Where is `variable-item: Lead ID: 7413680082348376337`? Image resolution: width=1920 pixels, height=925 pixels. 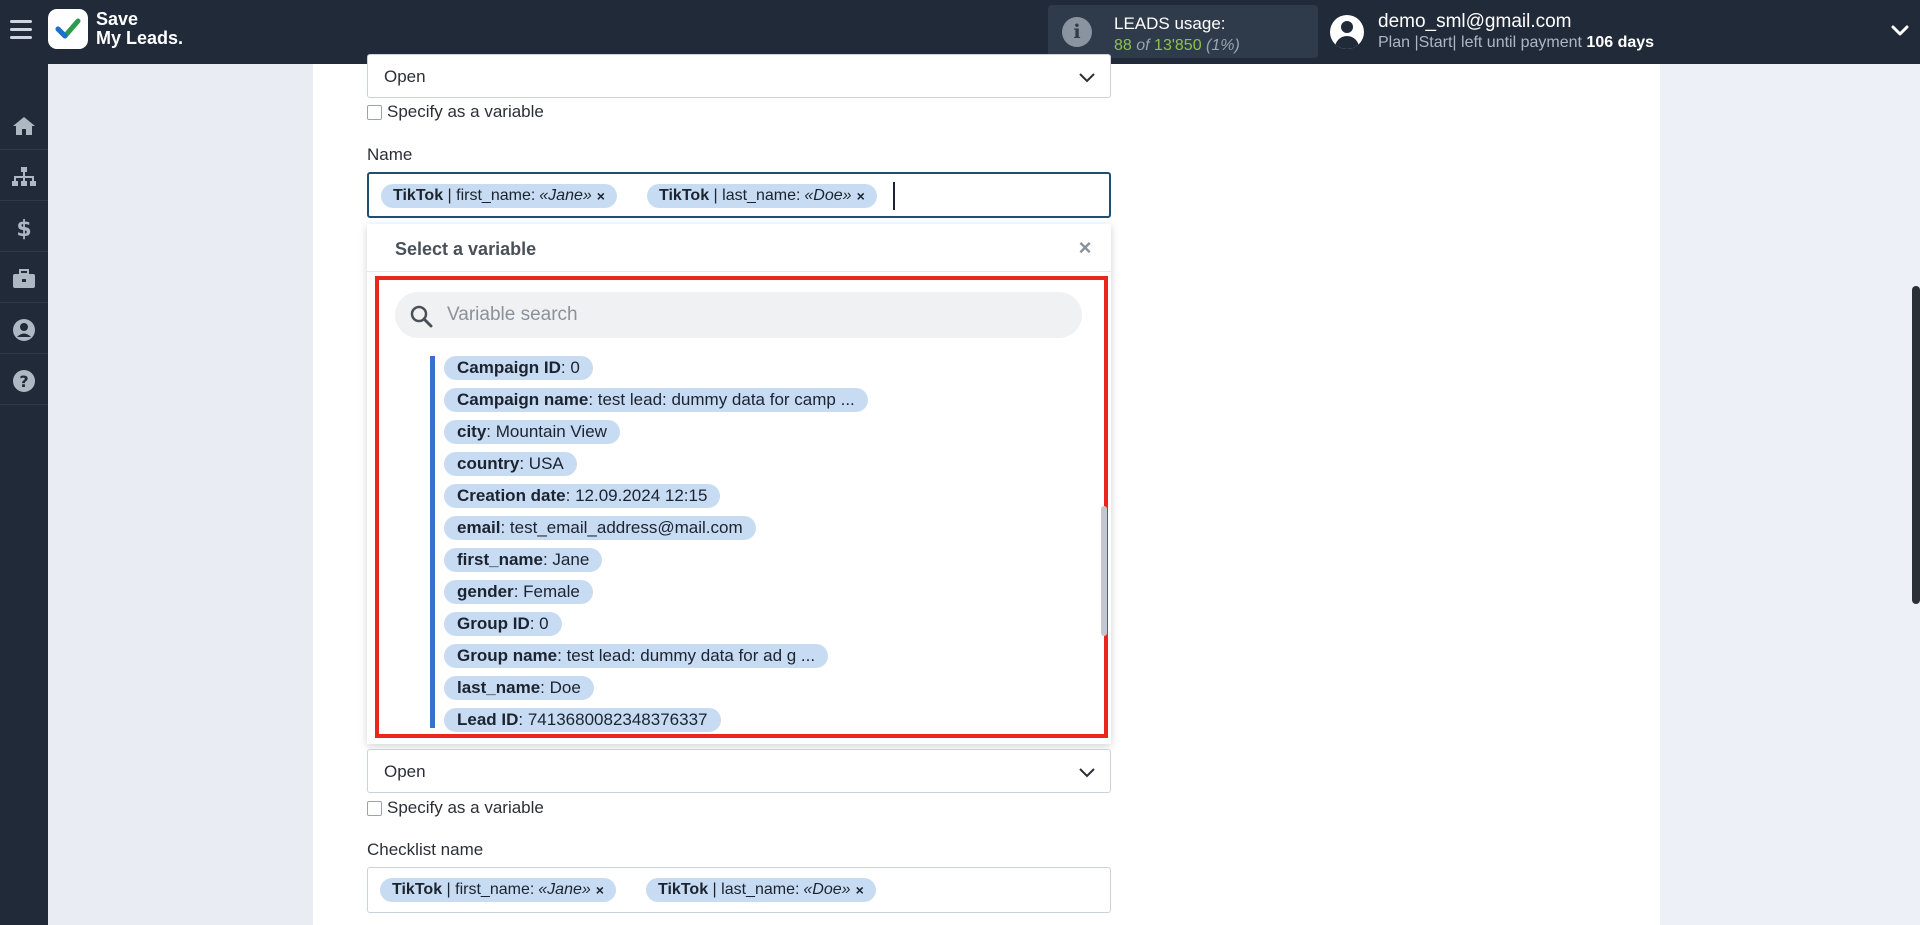
variable-item: Lead ID: 7413680082348376337 is located at coordinates (582, 720).